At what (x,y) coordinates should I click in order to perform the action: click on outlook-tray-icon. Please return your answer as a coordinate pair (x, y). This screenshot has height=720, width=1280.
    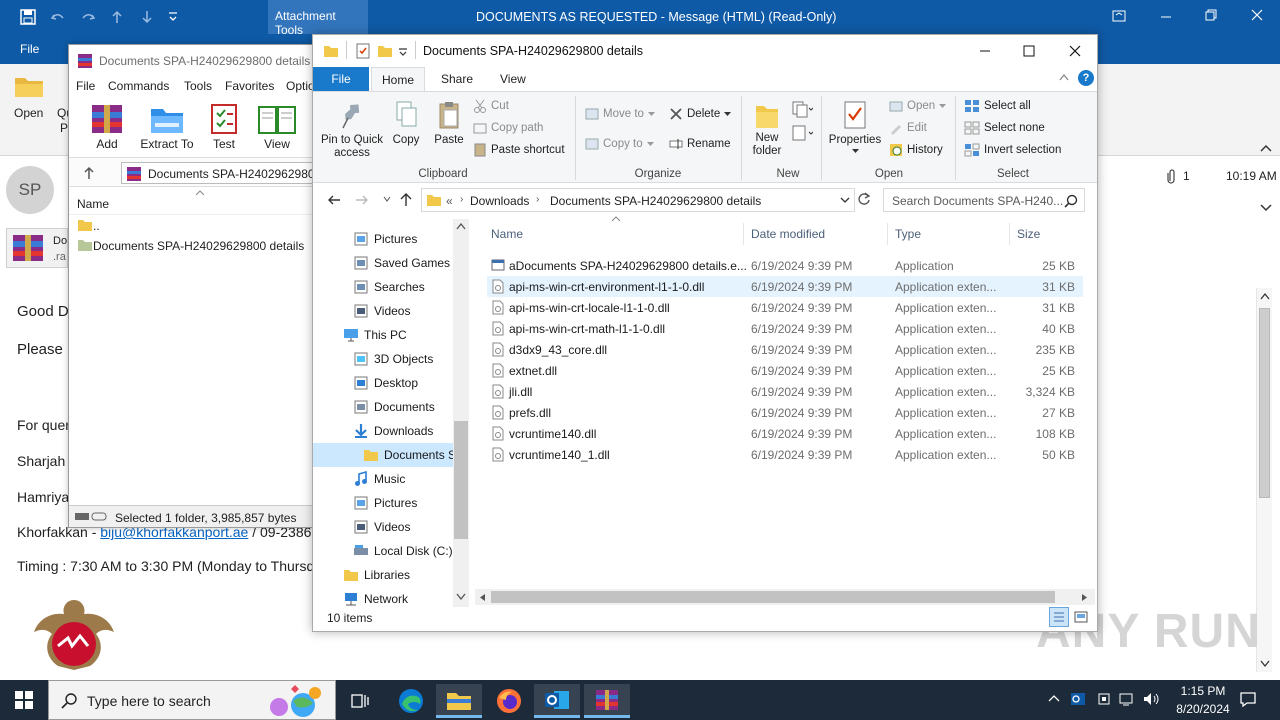
    Looking at the image, I should click on (1078, 699).